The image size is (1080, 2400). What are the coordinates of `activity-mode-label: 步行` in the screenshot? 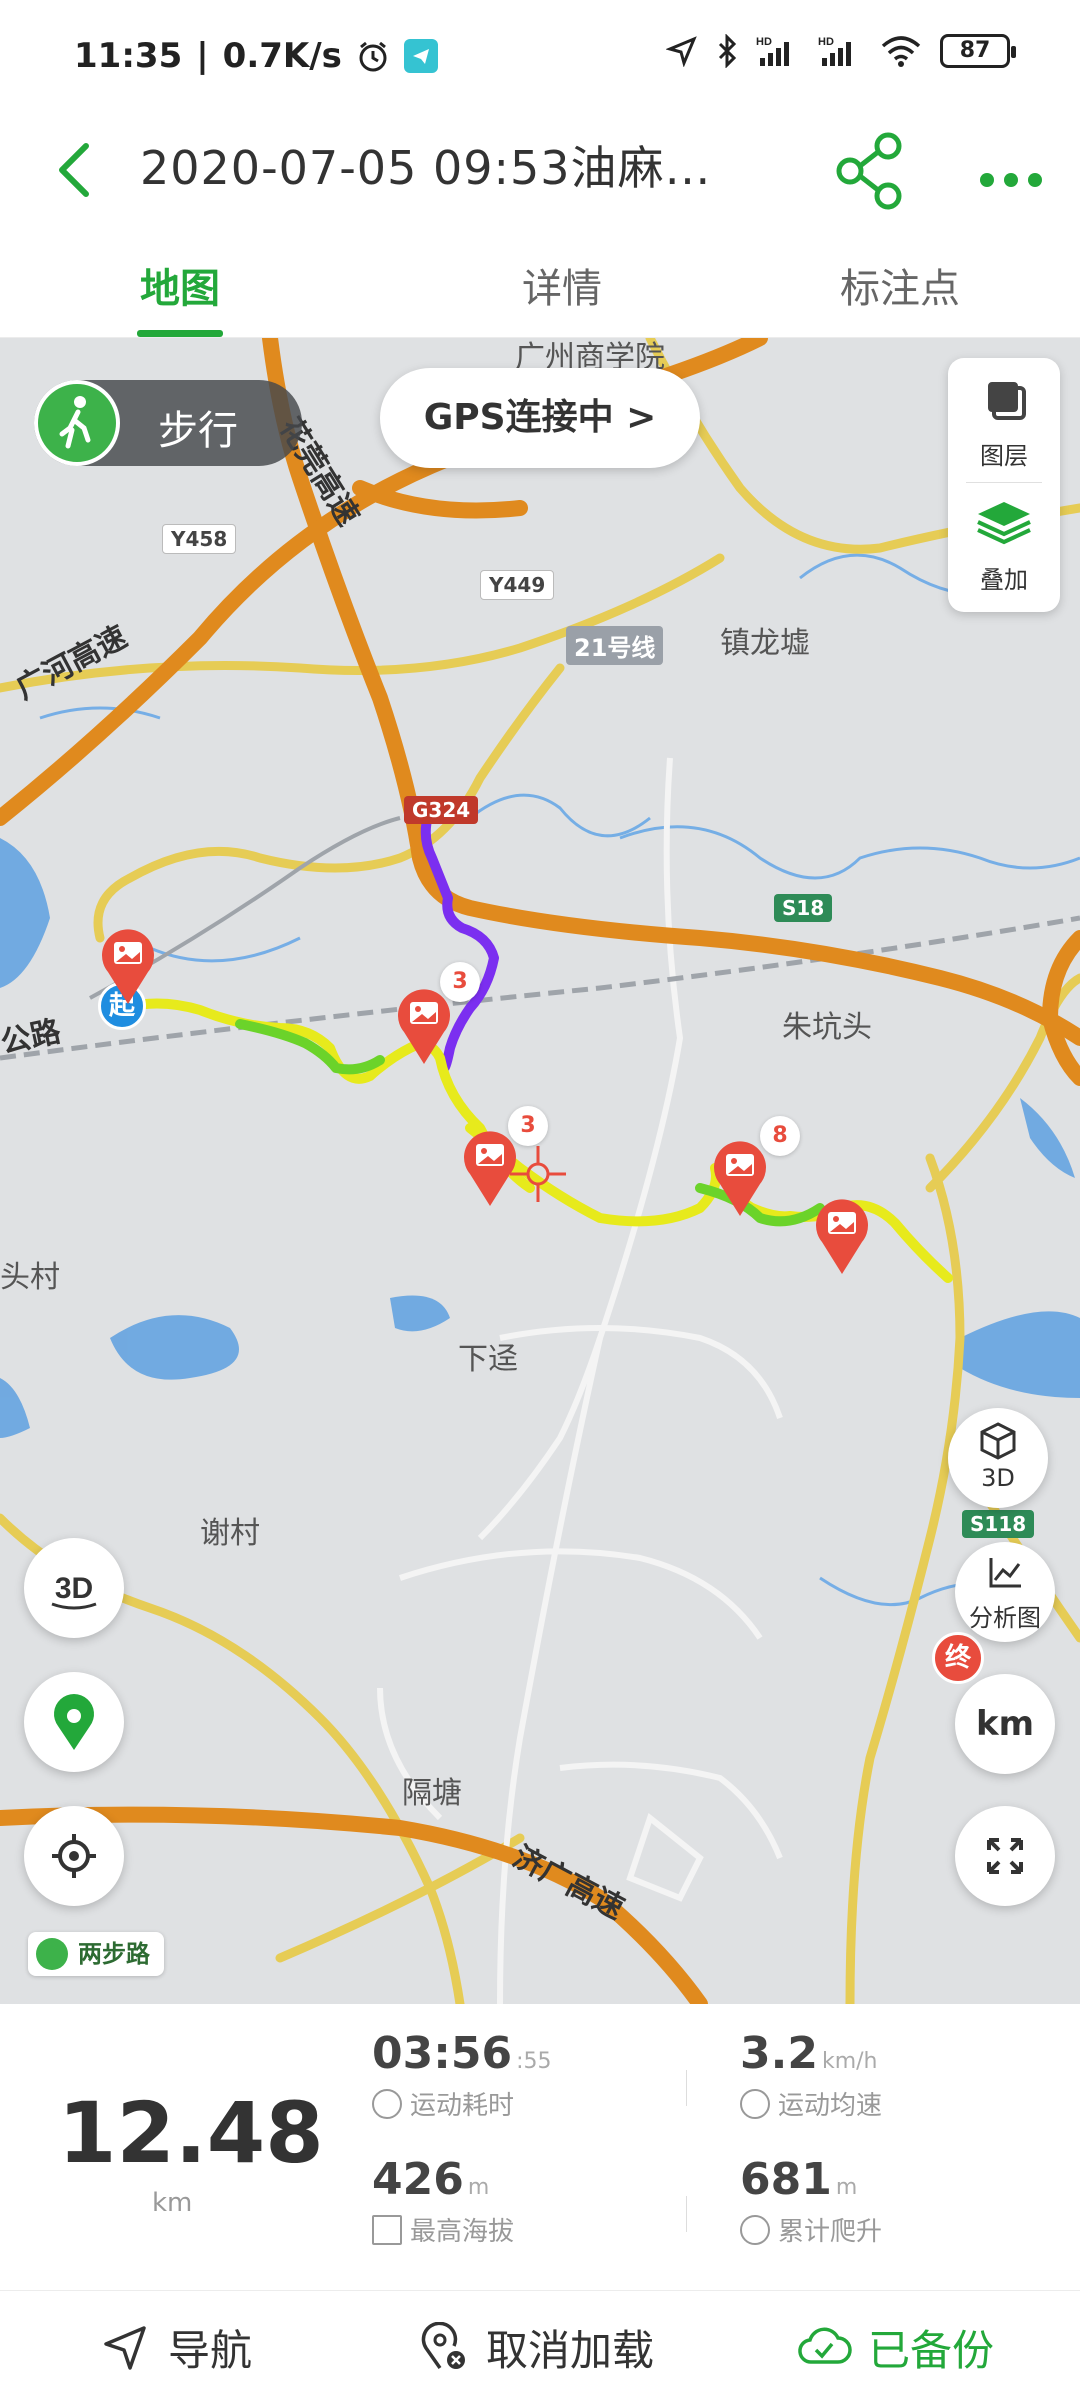 It's located at (198, 431).